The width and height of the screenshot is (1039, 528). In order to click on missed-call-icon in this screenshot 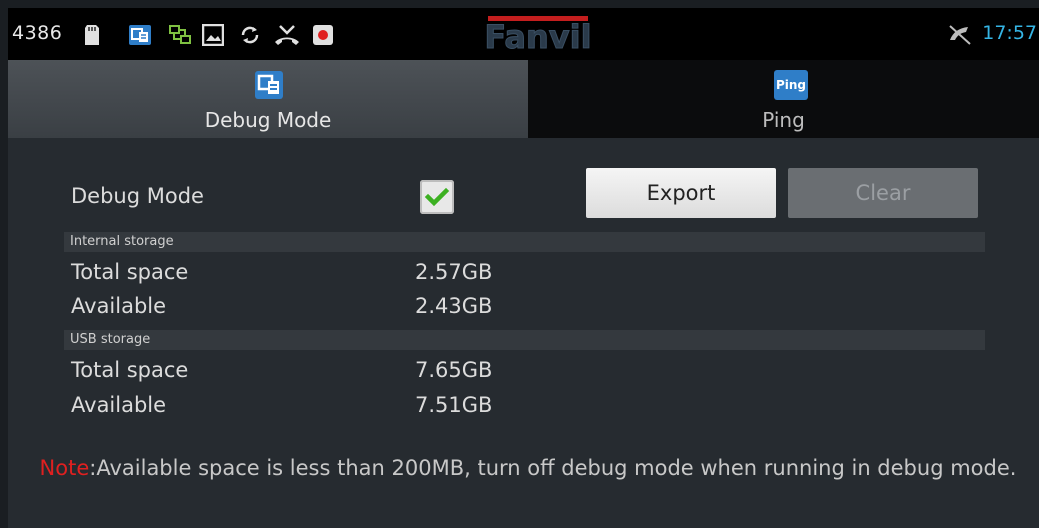, I will do `click(287, 35)`.